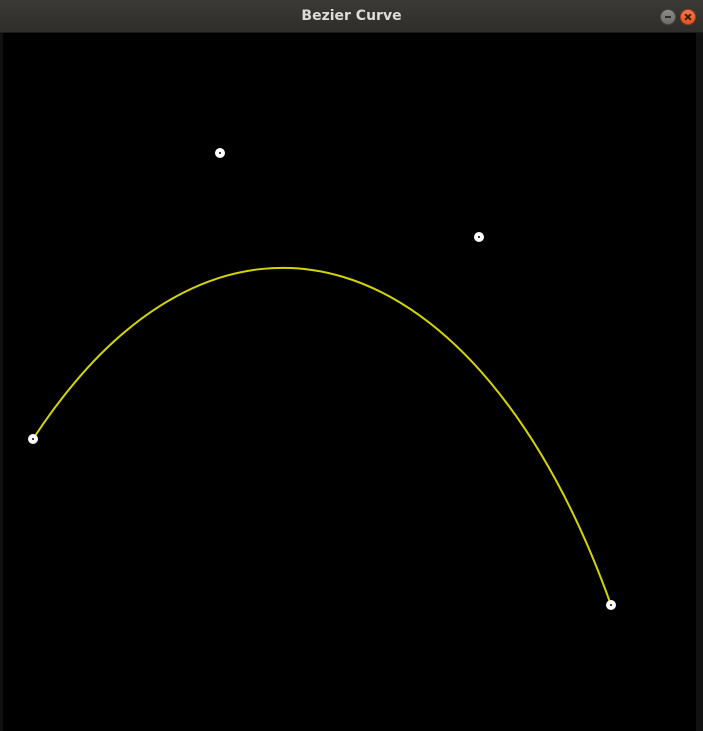 The image size is (703, 731). What do you see at coordinates (688, 17) in the screenshot?
I see `close-button` at bounding box center [688, 17].